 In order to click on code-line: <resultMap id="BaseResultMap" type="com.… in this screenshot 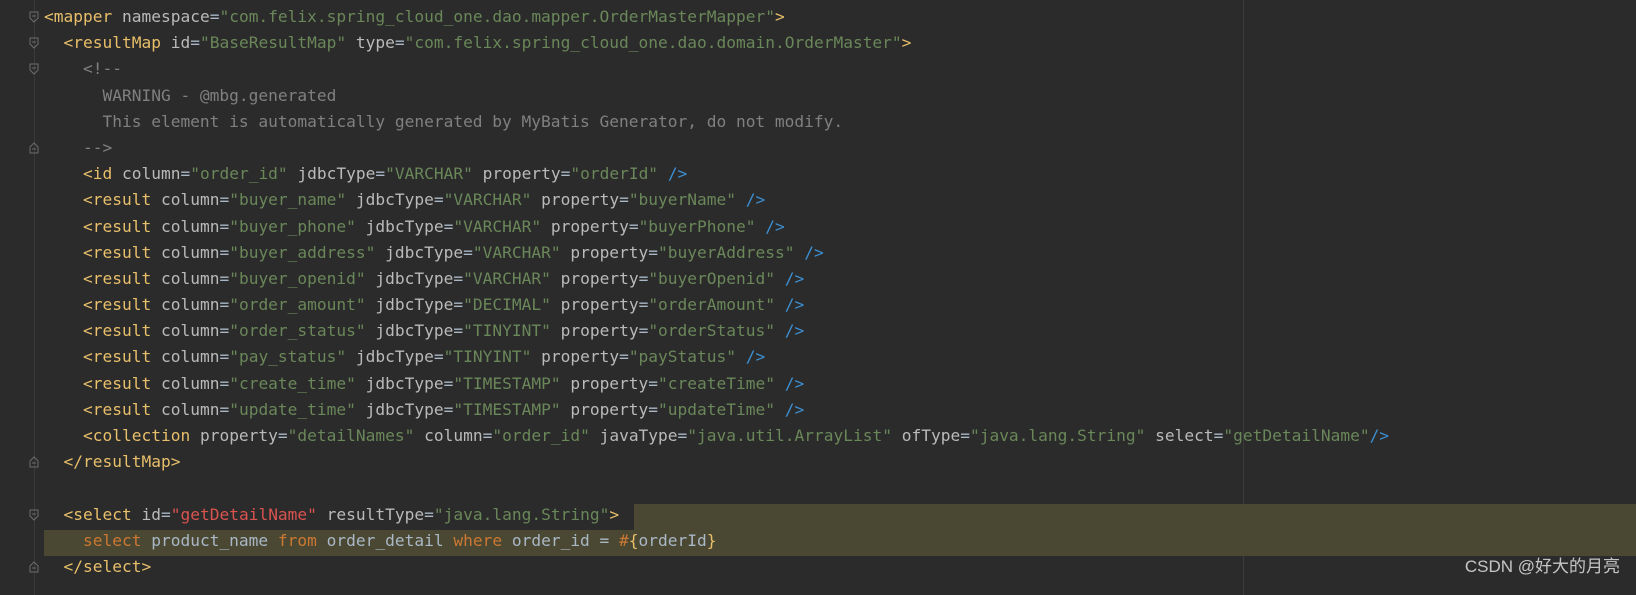, I will do `click(716, 43)`.